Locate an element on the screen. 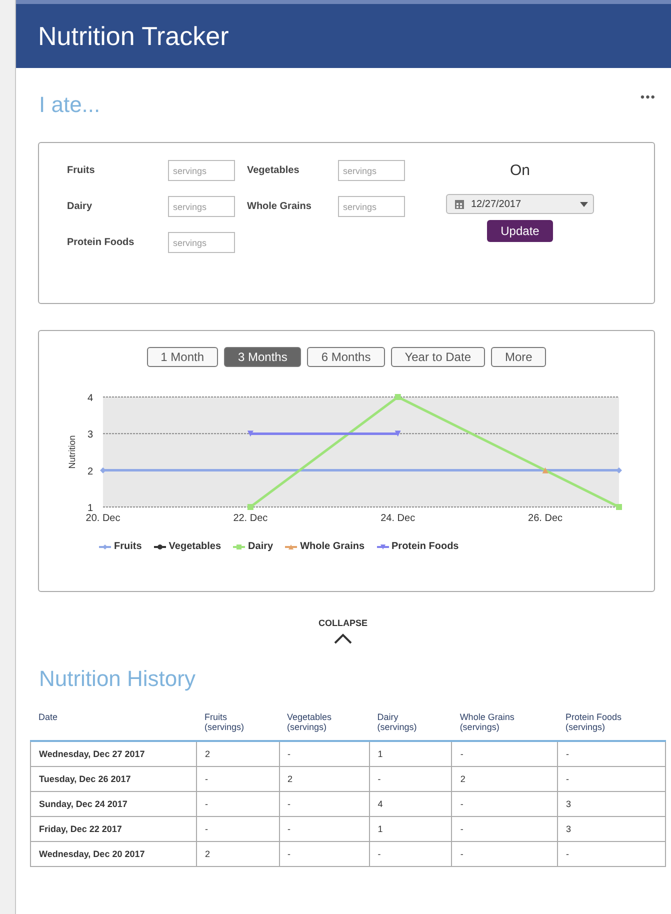 This screenshot has width=671, height=914. legend-item: Vegetables is located at coordinates (188, 546).